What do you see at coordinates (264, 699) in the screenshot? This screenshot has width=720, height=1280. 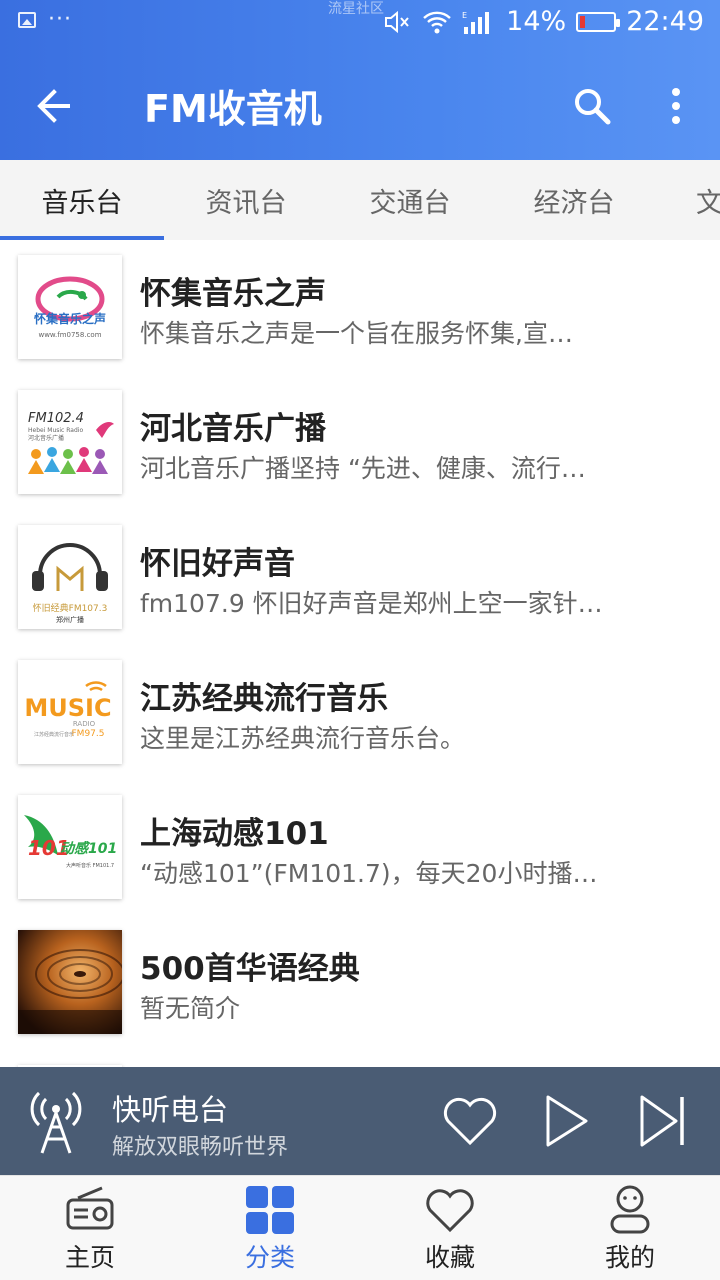 I see `station-title: 江苏经典流行音乐` at bounding box center [264, 699].